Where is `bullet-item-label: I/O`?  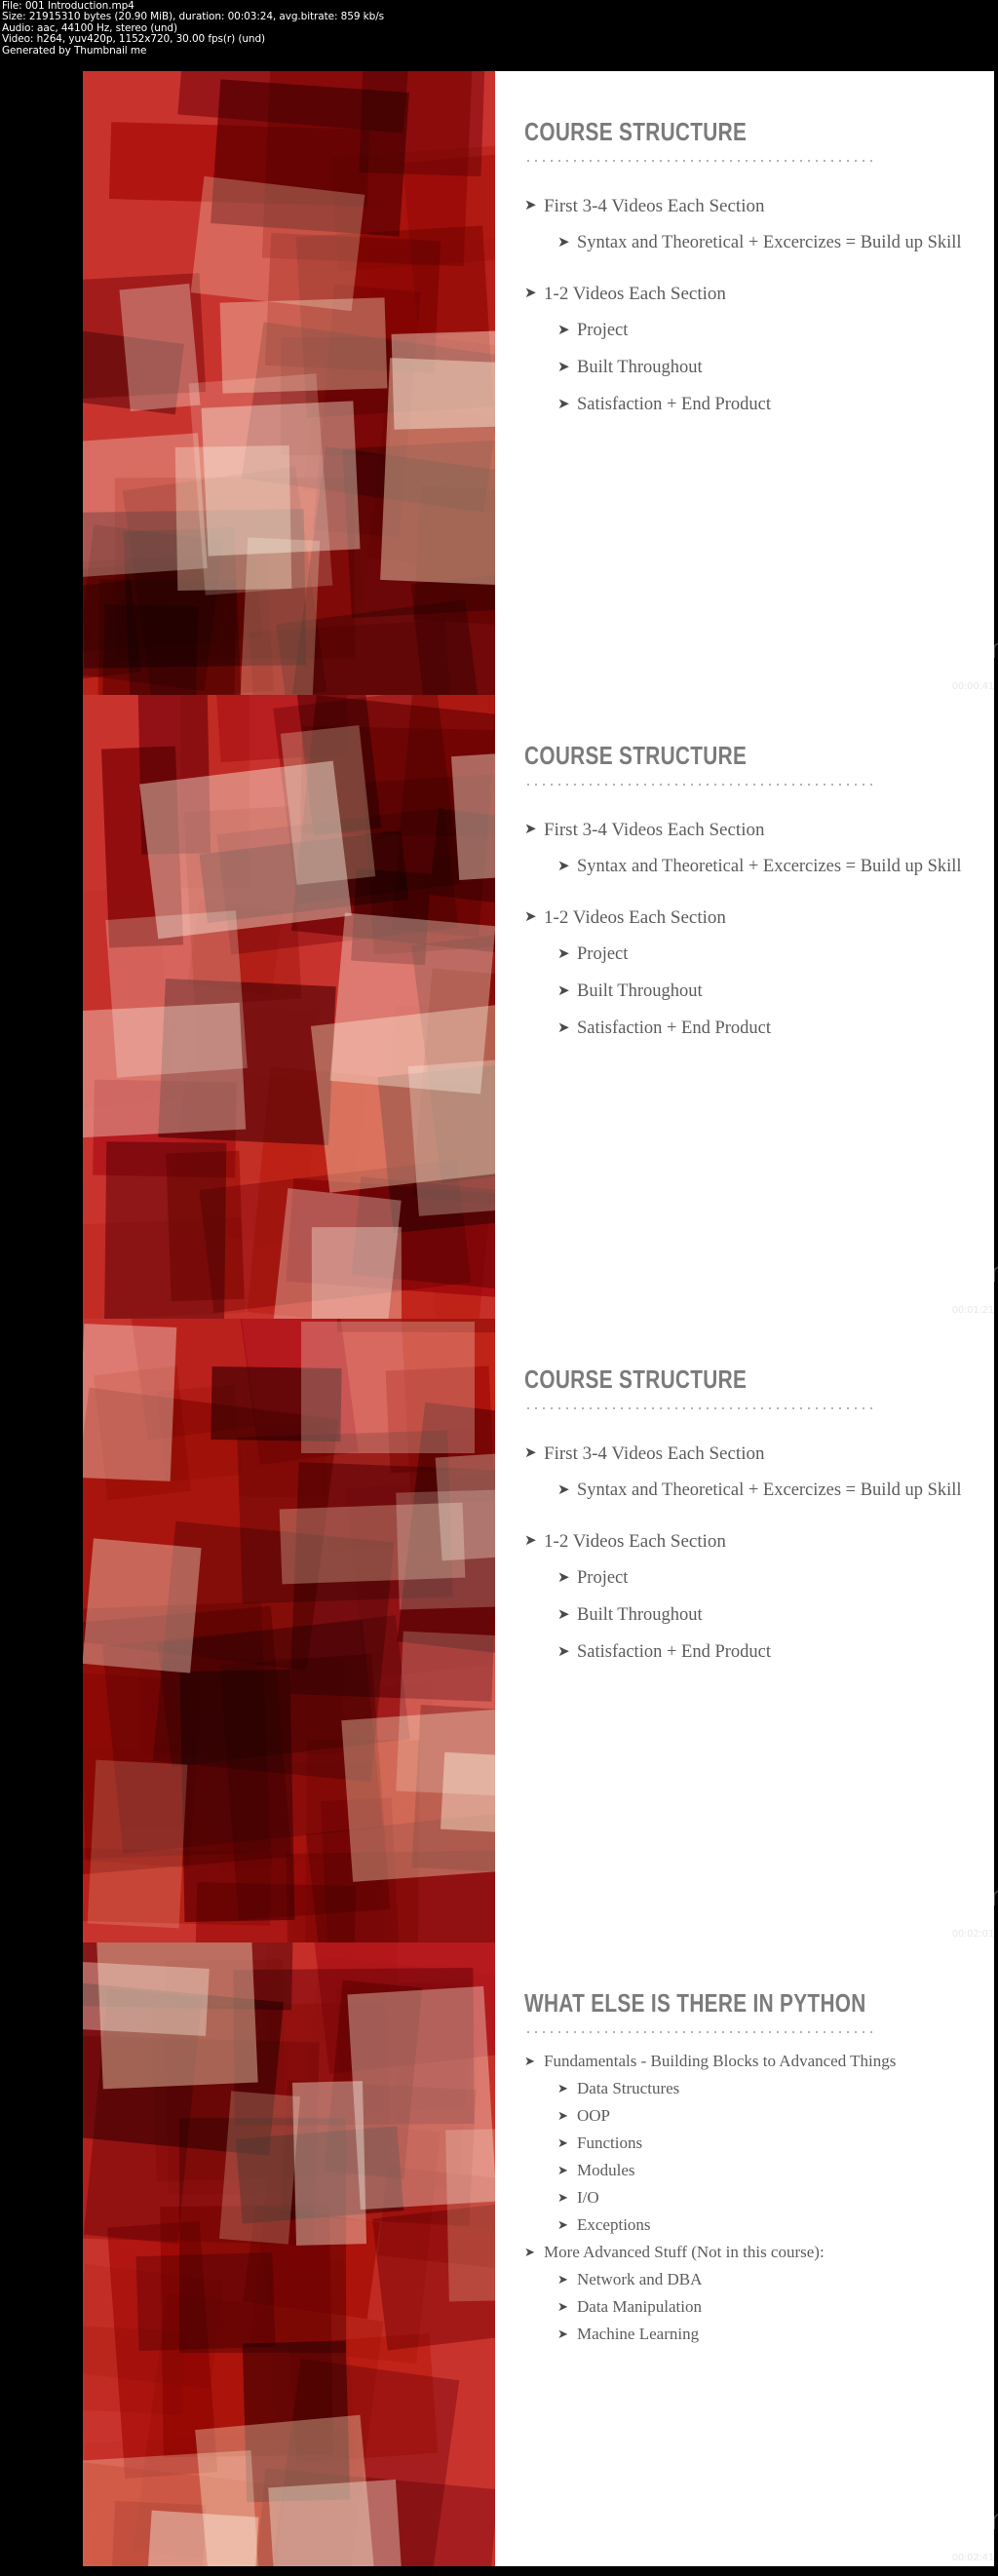
bullet-item-label: I/O is located at coordinates (588, 2197).